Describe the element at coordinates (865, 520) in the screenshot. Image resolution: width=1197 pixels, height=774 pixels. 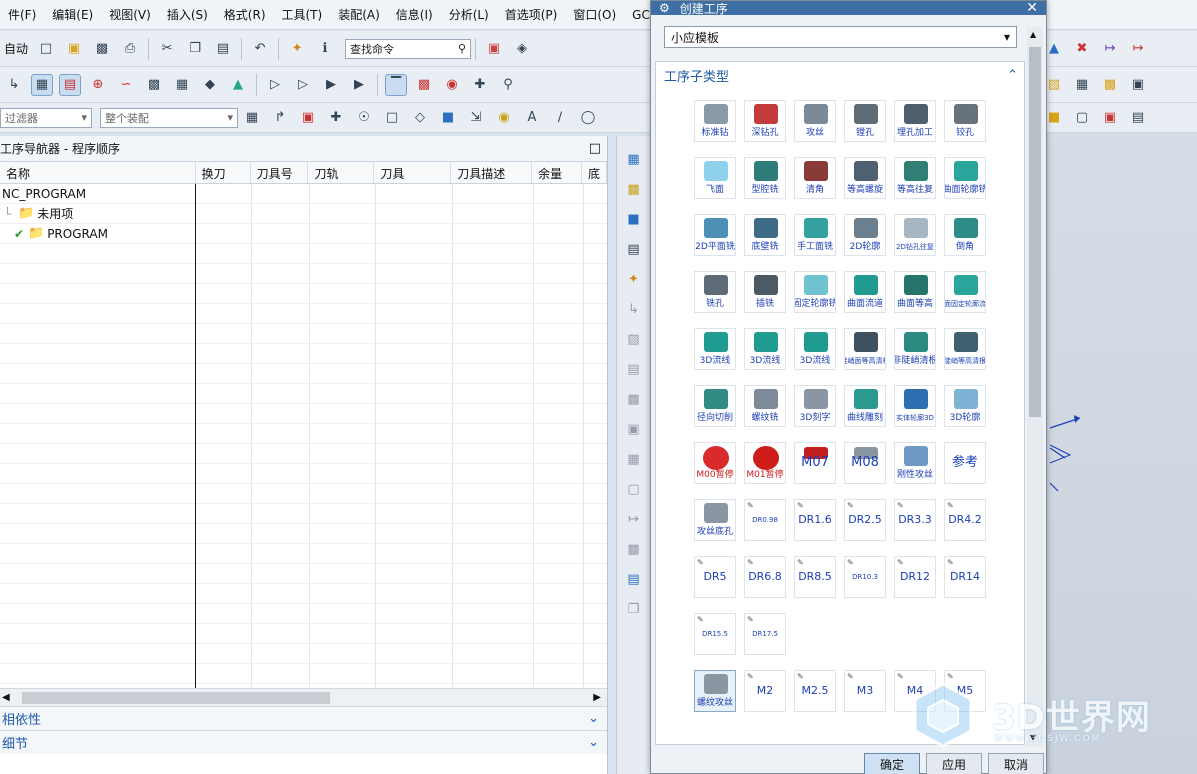
I see `operation-subtype-item: ✎ DR2.5` at that location.